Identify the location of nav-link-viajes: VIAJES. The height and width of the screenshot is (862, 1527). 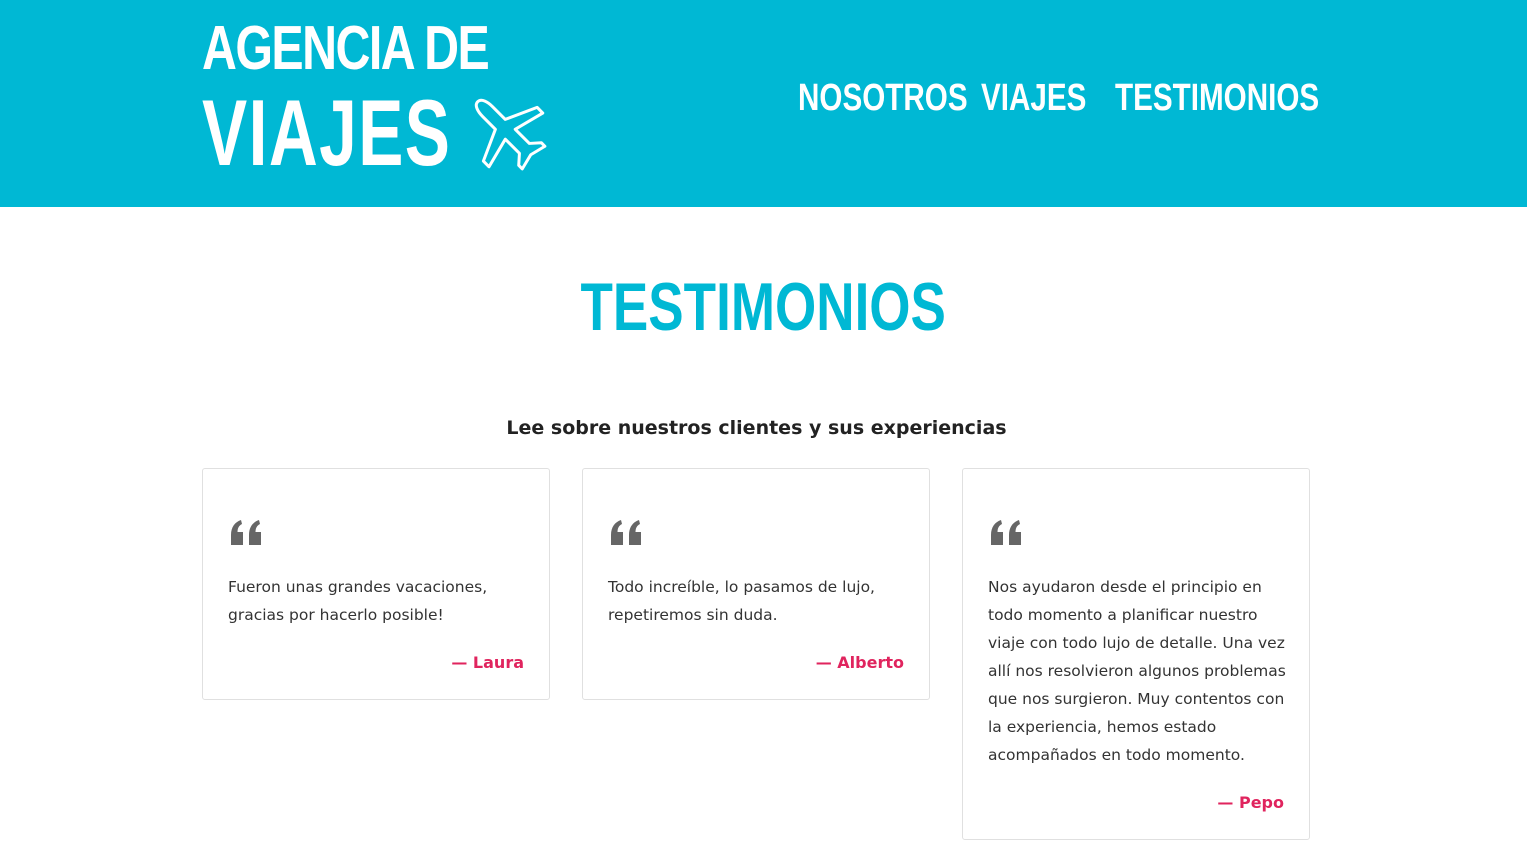
(1033, 98).